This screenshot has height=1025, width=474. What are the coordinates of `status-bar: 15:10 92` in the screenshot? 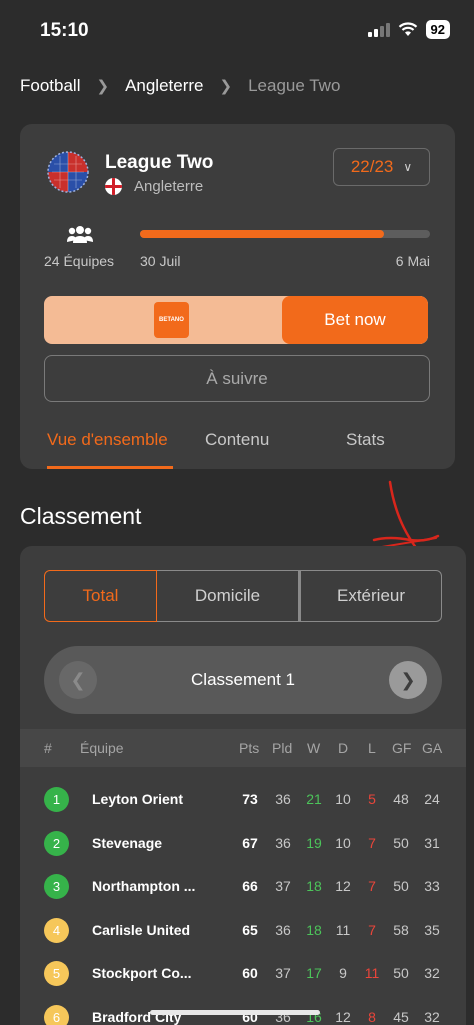 It's located at (237, 30).